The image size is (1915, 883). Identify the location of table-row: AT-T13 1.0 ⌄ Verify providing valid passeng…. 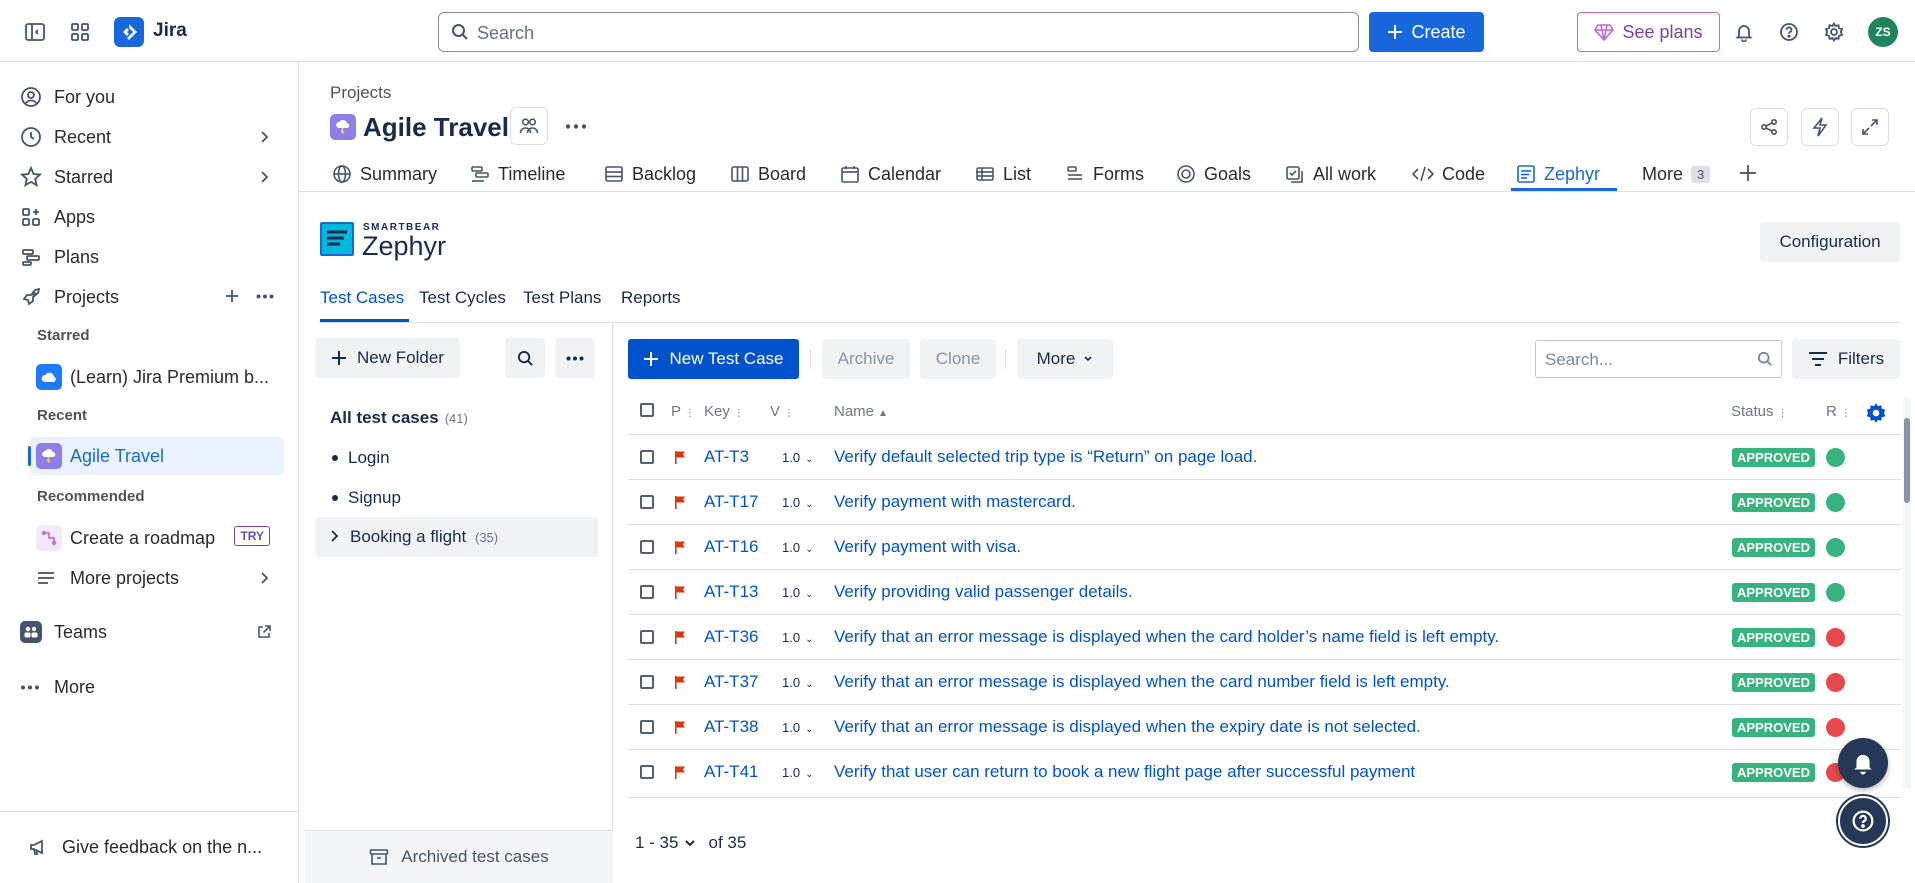
(1264, 591).